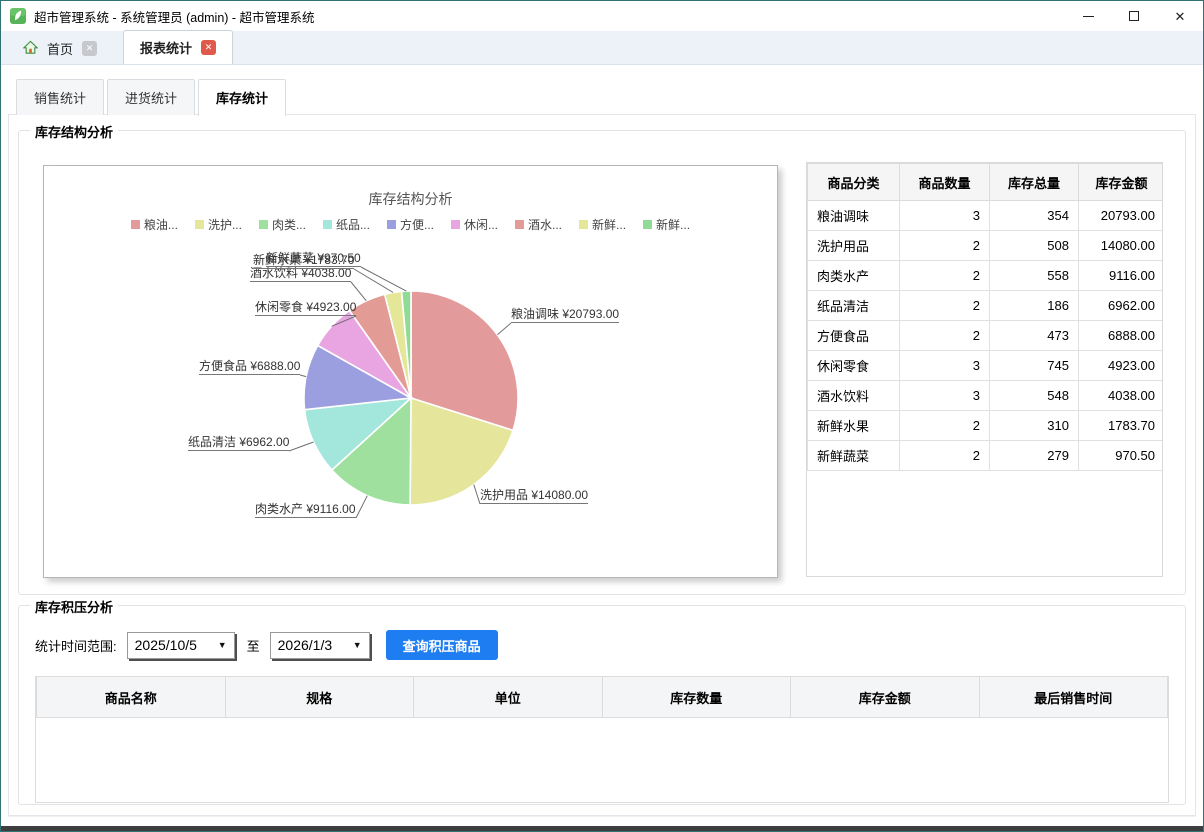 The image size is (1204, 832). Describe the element at coordinates (610, 645) in the screenshot. I see `stagnation-filter-row: 统计时间范围: 2025/10/5 ▼ 至 2026/1/3 ▼ 查询积压商品` at that location.